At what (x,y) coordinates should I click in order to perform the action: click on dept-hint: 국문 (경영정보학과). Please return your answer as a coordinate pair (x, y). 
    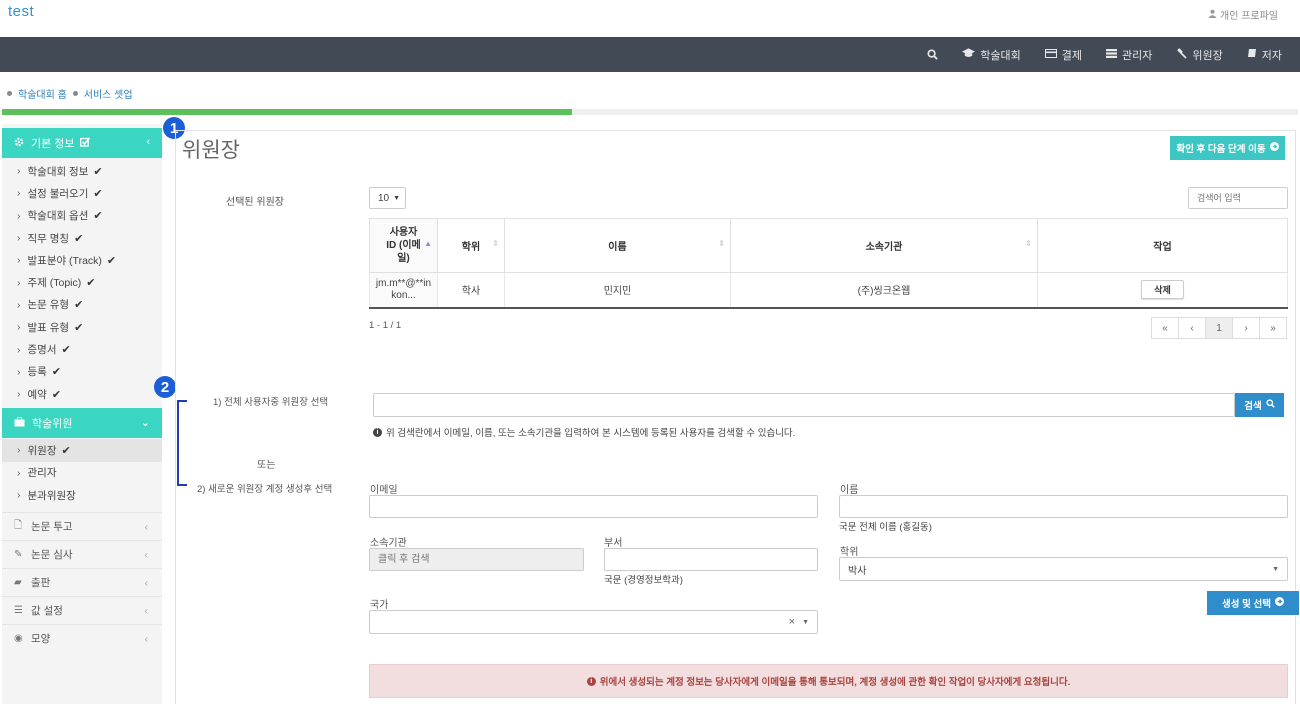
    Looking at the image, I should click on (643, 580).